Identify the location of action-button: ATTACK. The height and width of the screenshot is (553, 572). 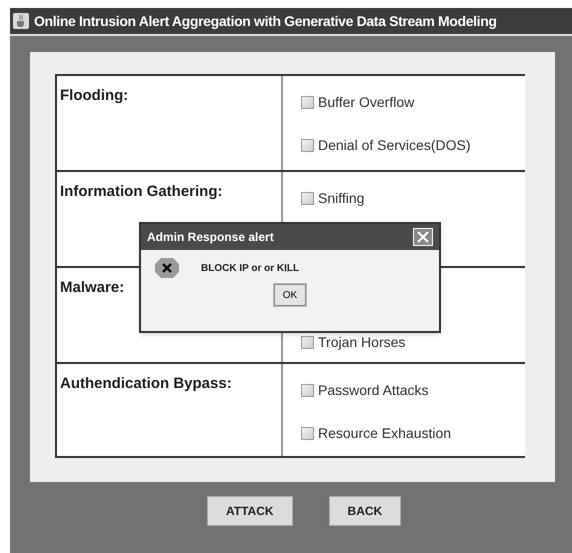
(250, 511).